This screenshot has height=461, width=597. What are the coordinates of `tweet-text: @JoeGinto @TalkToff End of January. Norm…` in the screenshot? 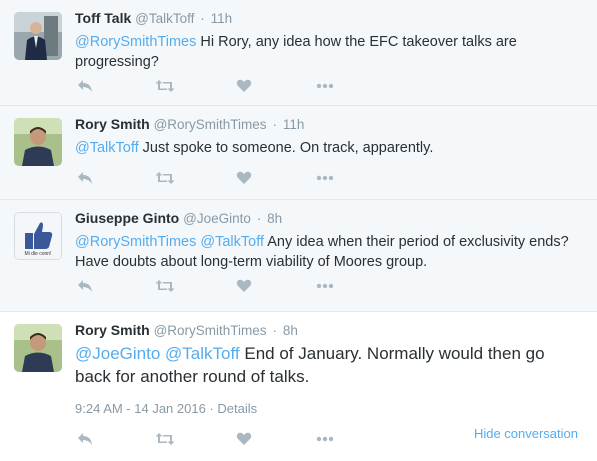 It's located at (327, 365).